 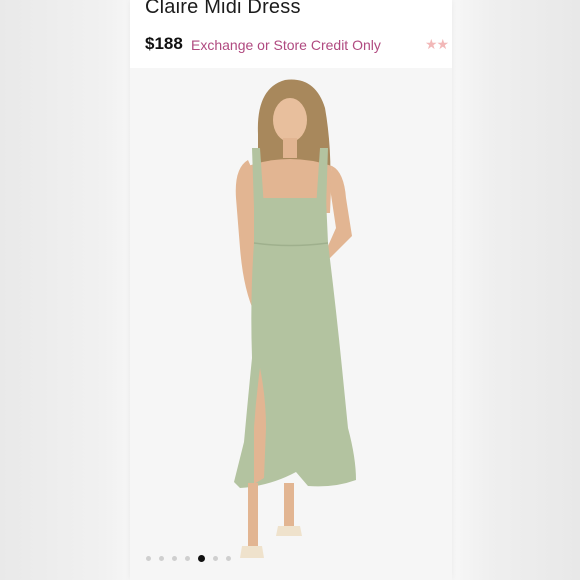 What do you see at coordinates (223, 9) in the screenshot?
I see `product-title: Claire Midi Dress` at bounding box center [223, 9].